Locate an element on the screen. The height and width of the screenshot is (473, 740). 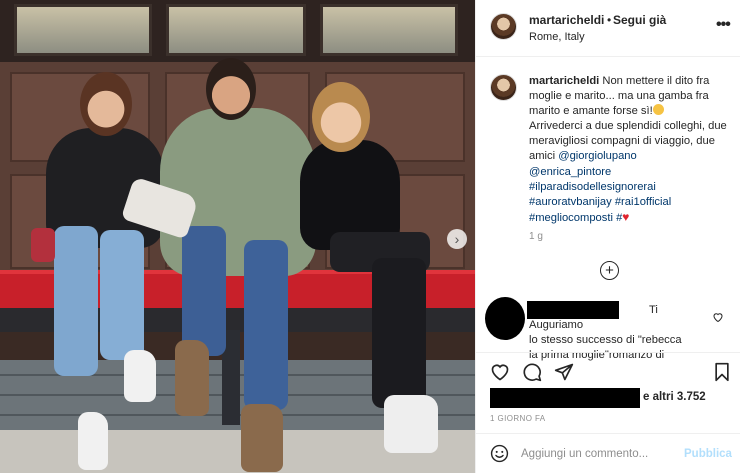
next-photo-button: › is located at coordinates (457, 239).